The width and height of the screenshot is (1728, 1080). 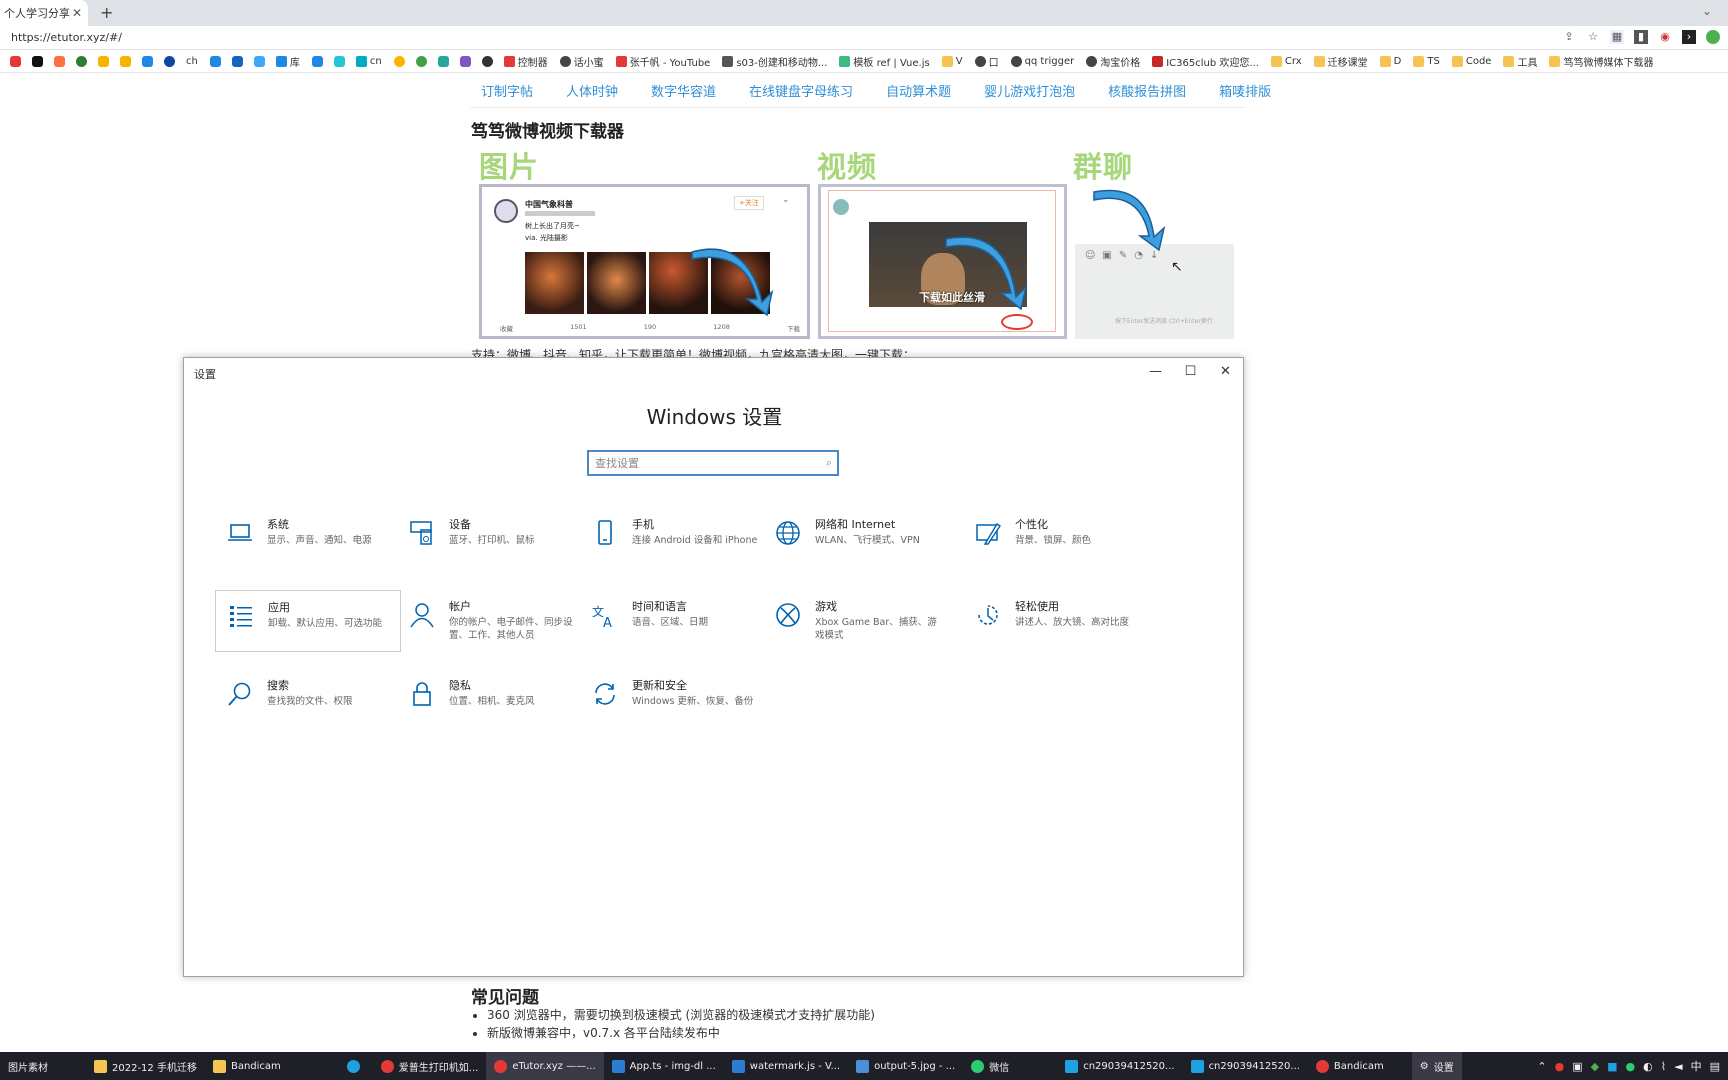 What do you see at coordinates (1147, 90) in the screenshot?
I see `nav-link: 核酸报告拼图` at bounding box center [1147, 90].